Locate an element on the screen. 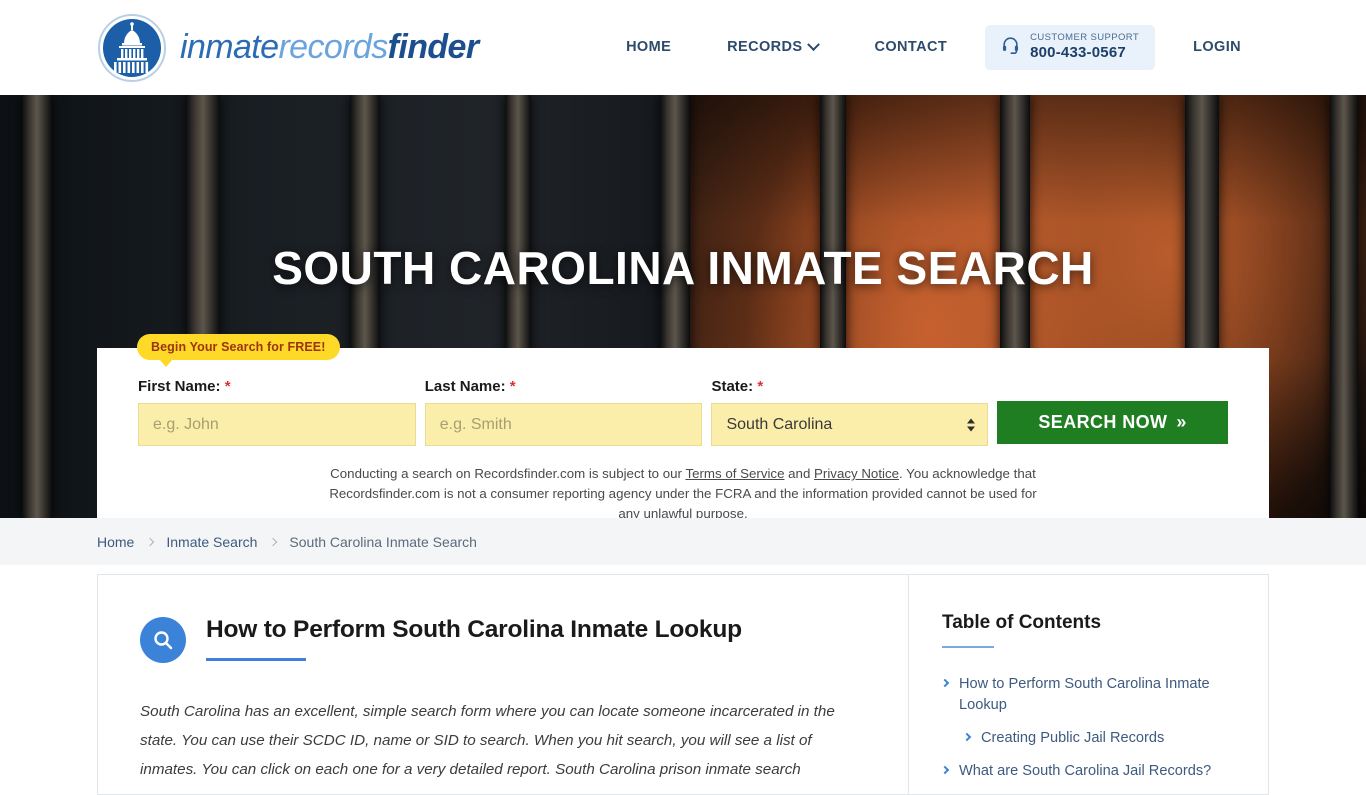 The width and height of the screenshot is (1366, 795). search-now-button: SEARCH NOW » is located at coordinates (1112, 422).